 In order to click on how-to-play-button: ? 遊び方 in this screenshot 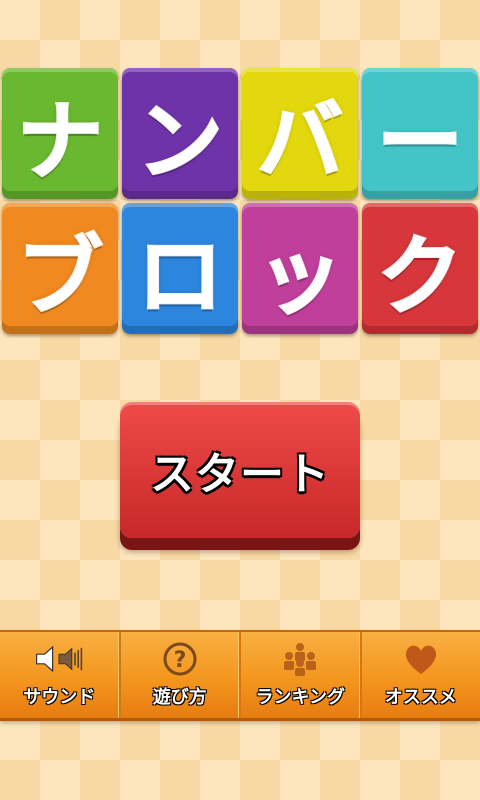, I will do `click(181, 675)`.